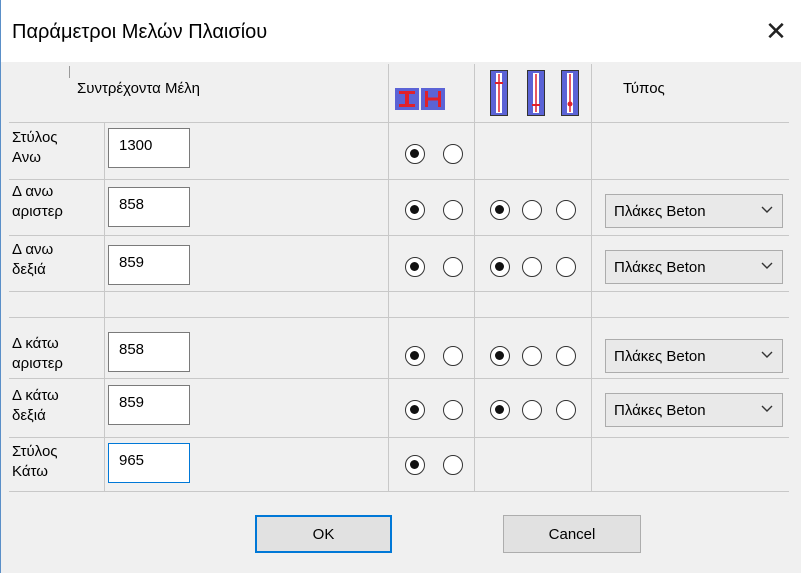  What do you see at coordinates (35, 406) in the screenshot?
I see `row-label-beam-bottom-right: Δ κάτω δεξιά` at bounding box center [35, 406].